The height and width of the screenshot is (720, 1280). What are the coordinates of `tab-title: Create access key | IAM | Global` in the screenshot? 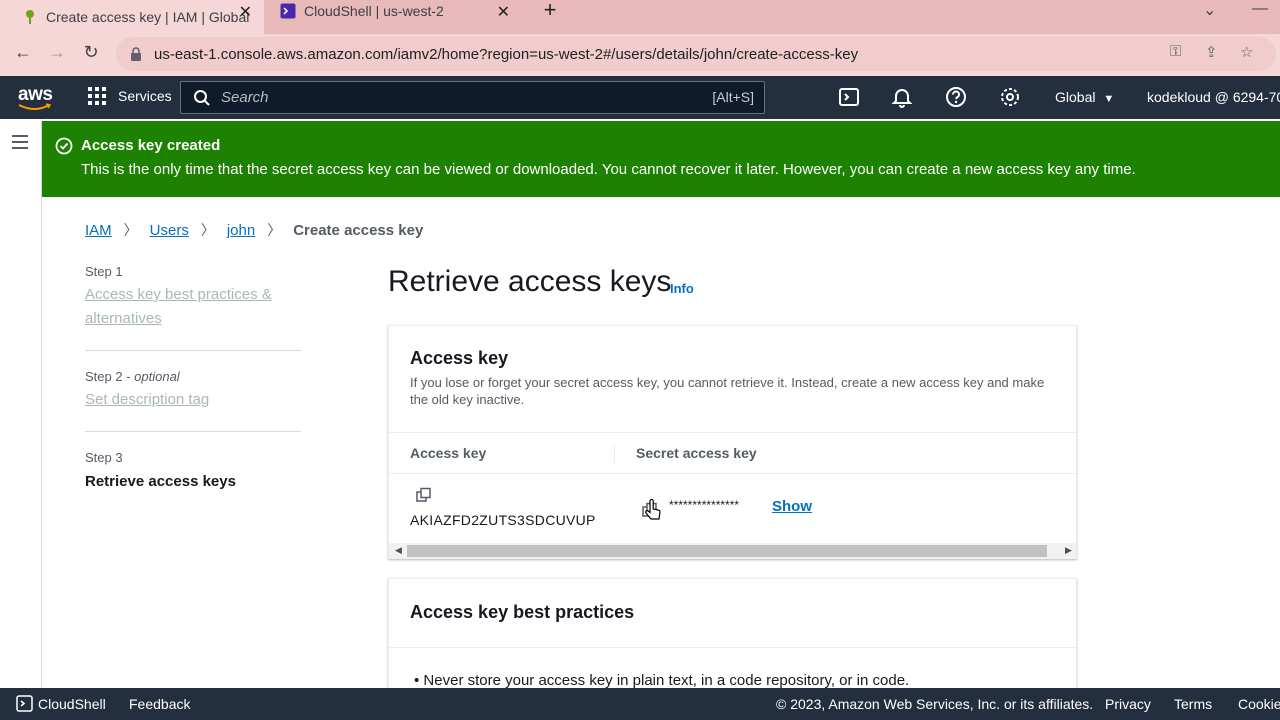 It's located at (148, 17).